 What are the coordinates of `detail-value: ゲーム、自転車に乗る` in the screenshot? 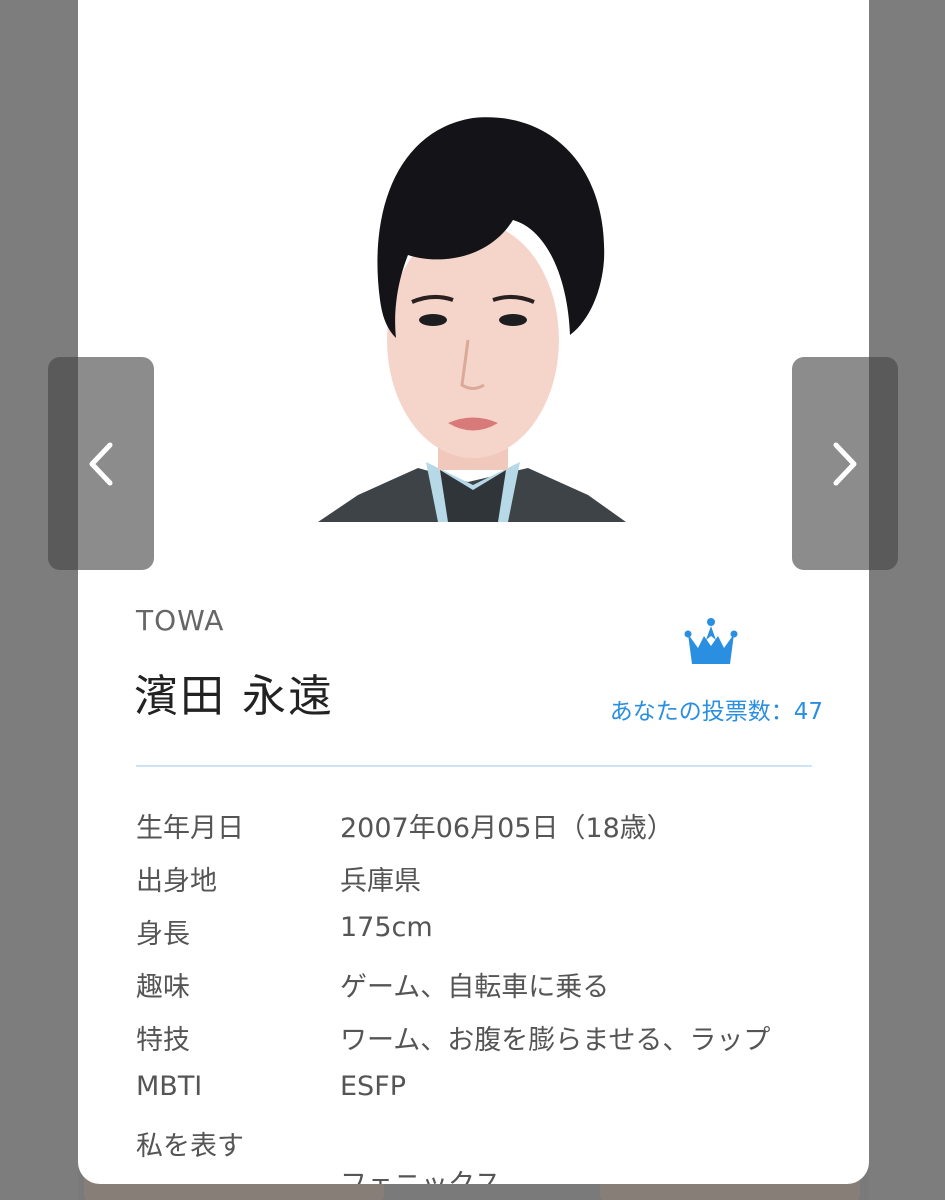 It's located at (475, 987).